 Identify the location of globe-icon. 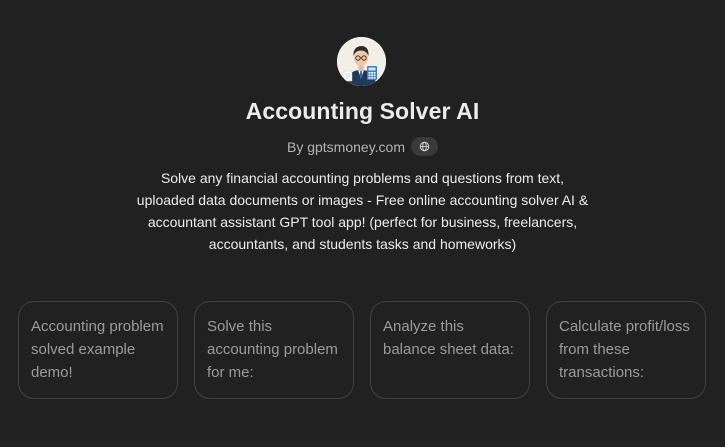
(424, 147).